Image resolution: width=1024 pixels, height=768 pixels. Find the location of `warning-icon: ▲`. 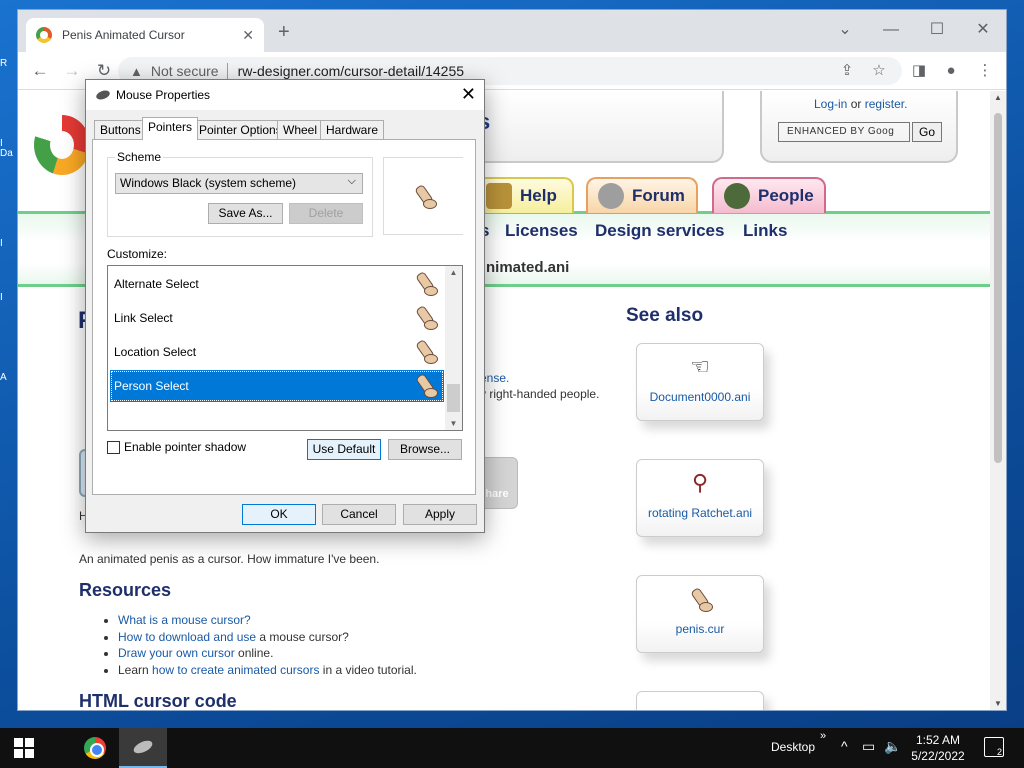

warning-icon: ▲ is located at coordinates (136, 71).